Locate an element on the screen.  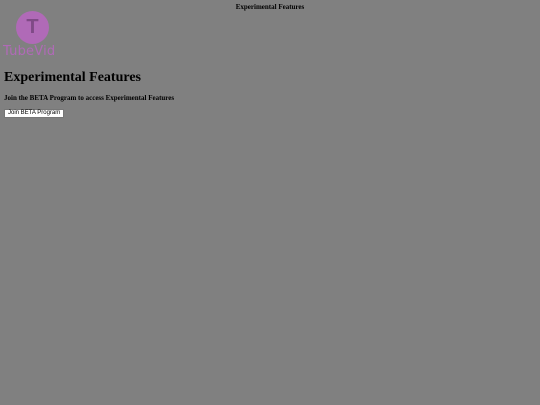
join-beta-program-button: Join BETA Program is located at coordinates (34, 113).